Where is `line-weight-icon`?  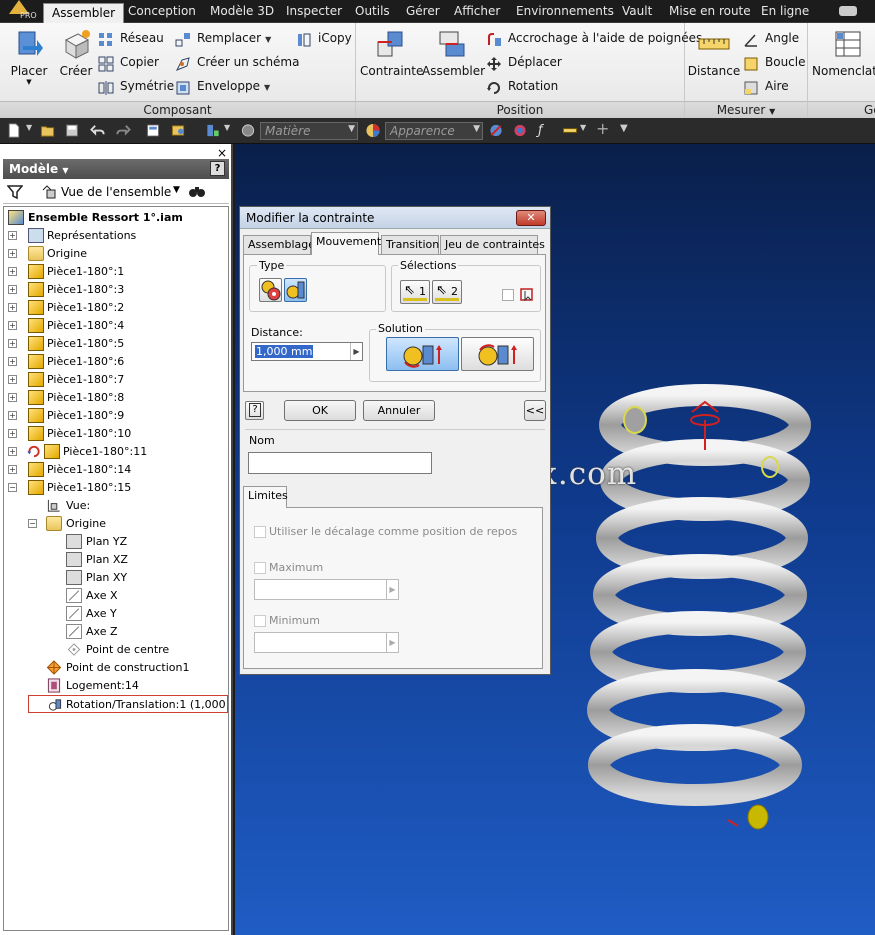 line-weight-icon is located at coordinates (570, 130).